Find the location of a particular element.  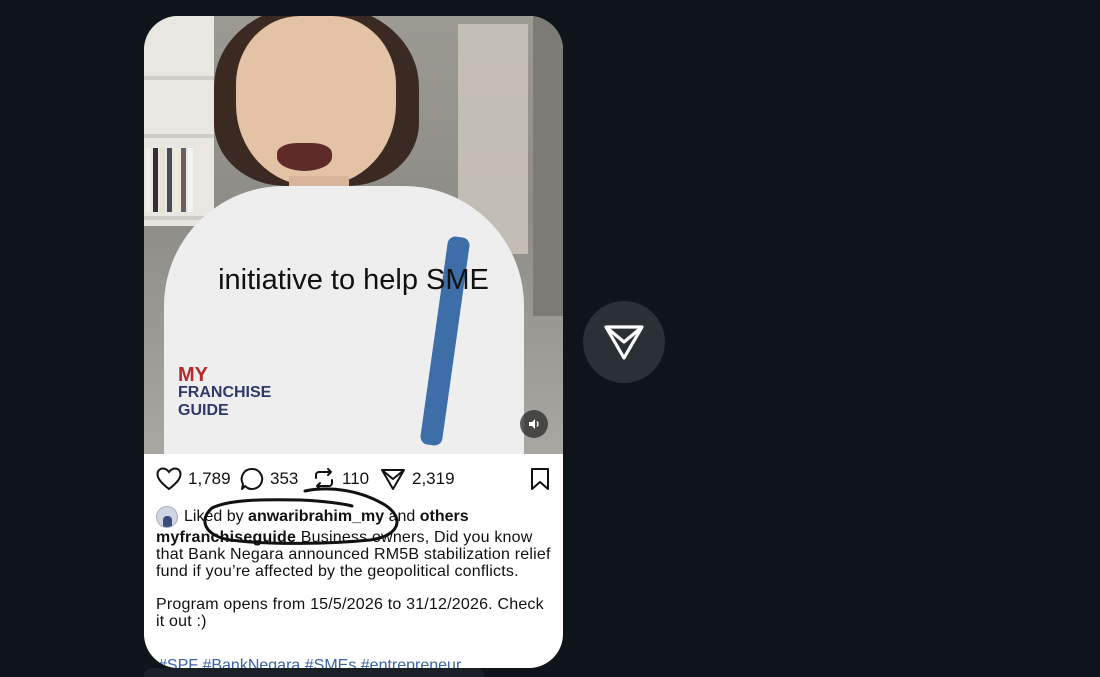

post-actions: 1,789 353 110 2,319 is located at coordinates (353, 479).